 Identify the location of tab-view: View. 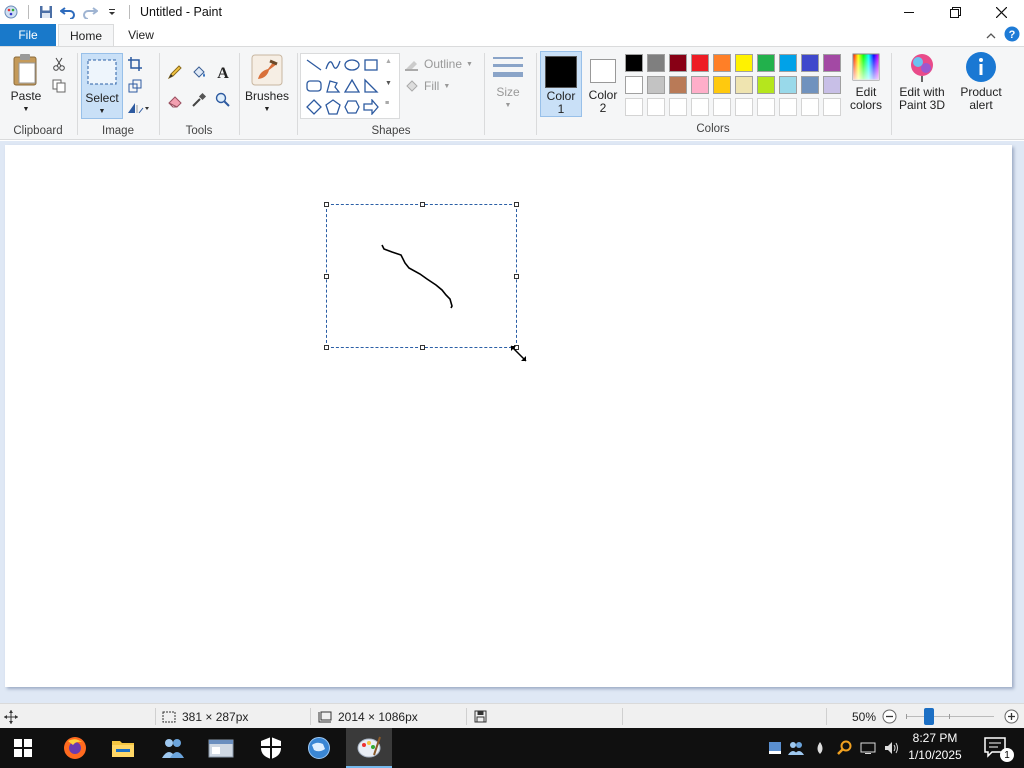
(141, 35).